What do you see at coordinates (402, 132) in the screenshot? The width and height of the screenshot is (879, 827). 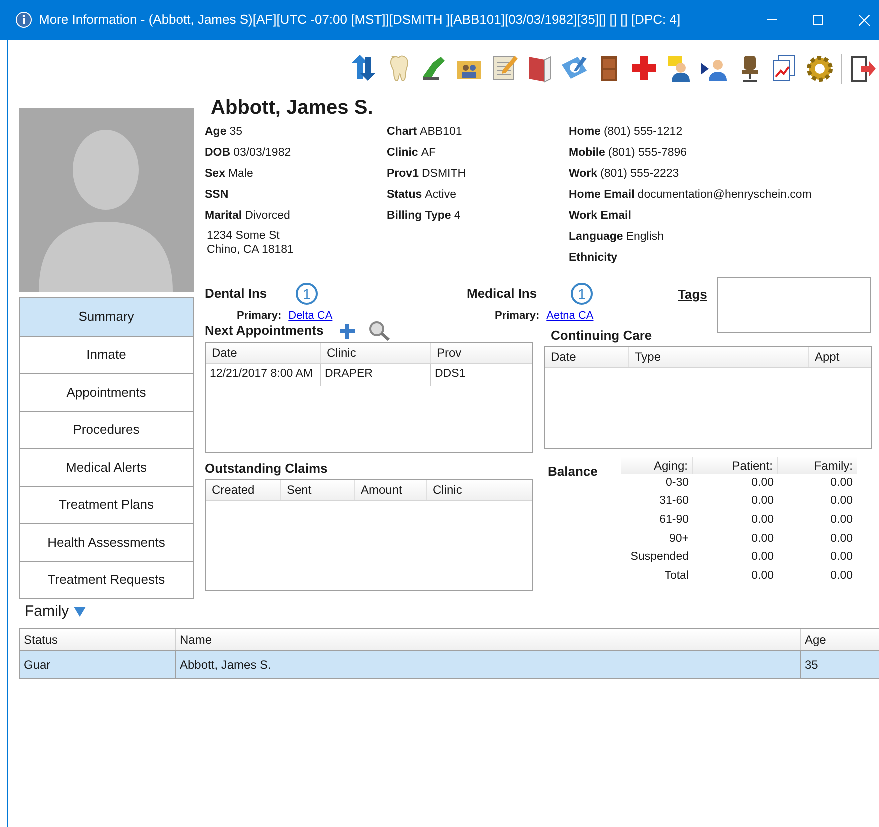 I see `field-label: Chart` at bounding box center [402, 132].